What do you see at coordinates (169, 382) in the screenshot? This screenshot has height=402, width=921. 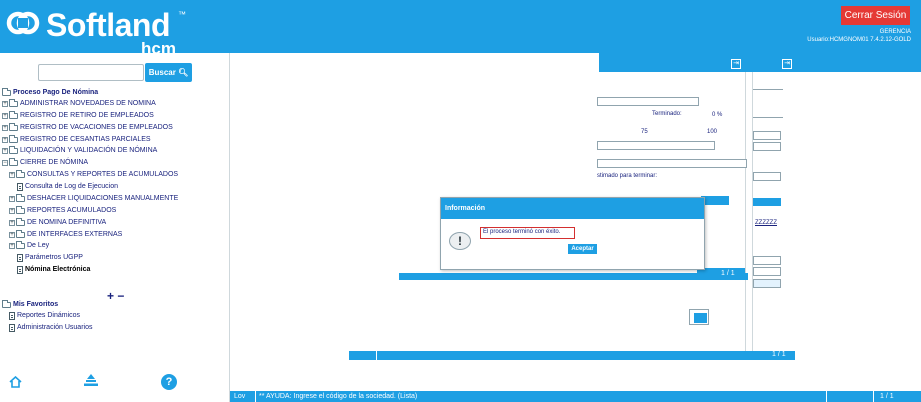 I see `help-icon: ?` at bounding box center [169, 382].